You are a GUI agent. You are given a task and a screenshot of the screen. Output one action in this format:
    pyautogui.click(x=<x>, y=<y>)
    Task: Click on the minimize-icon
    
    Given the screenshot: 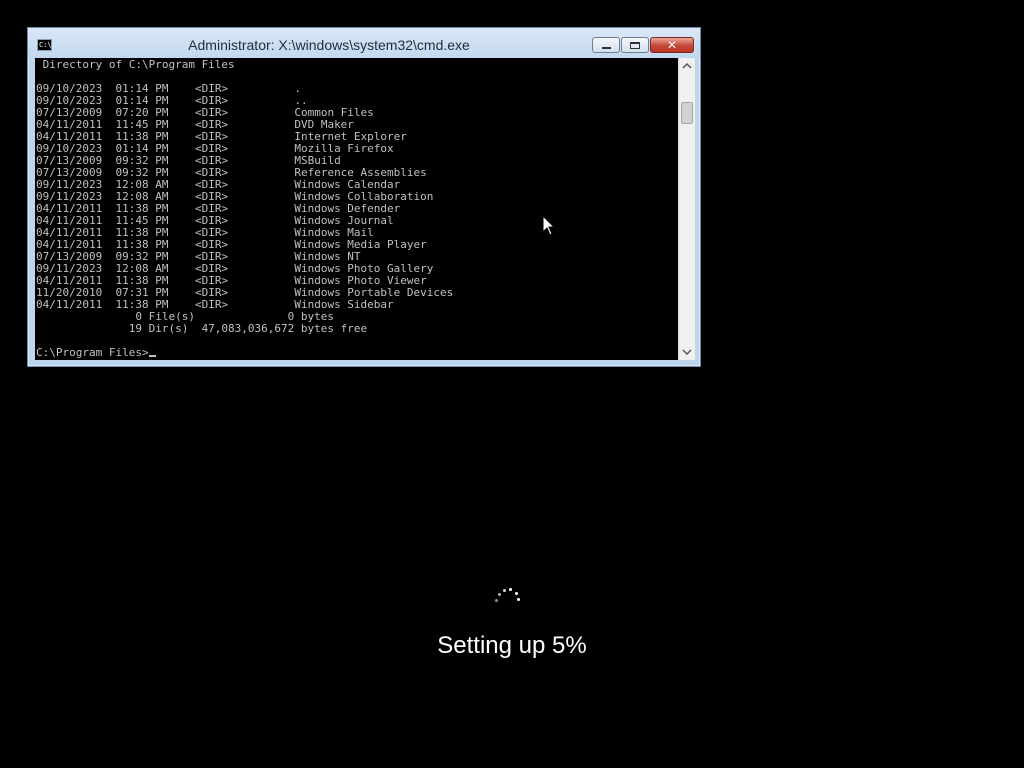 What is the action you would take?
    pyautogui.click(x=606, y=48)
    